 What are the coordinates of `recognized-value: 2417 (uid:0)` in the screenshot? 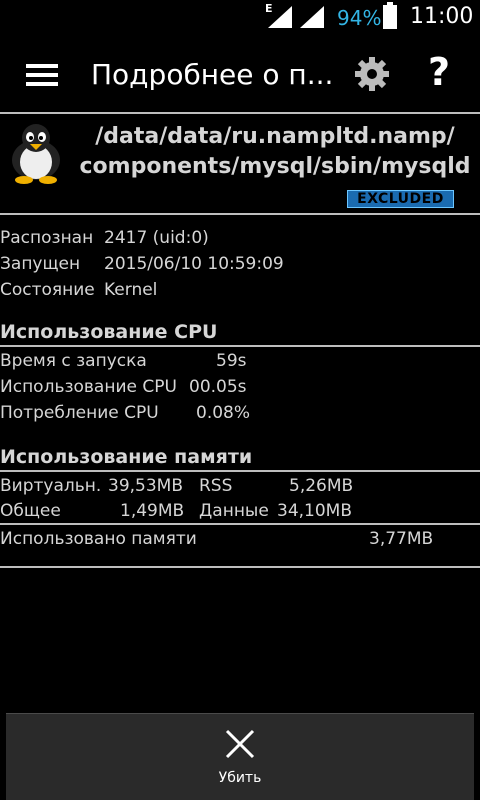 It's located at (156, 238).